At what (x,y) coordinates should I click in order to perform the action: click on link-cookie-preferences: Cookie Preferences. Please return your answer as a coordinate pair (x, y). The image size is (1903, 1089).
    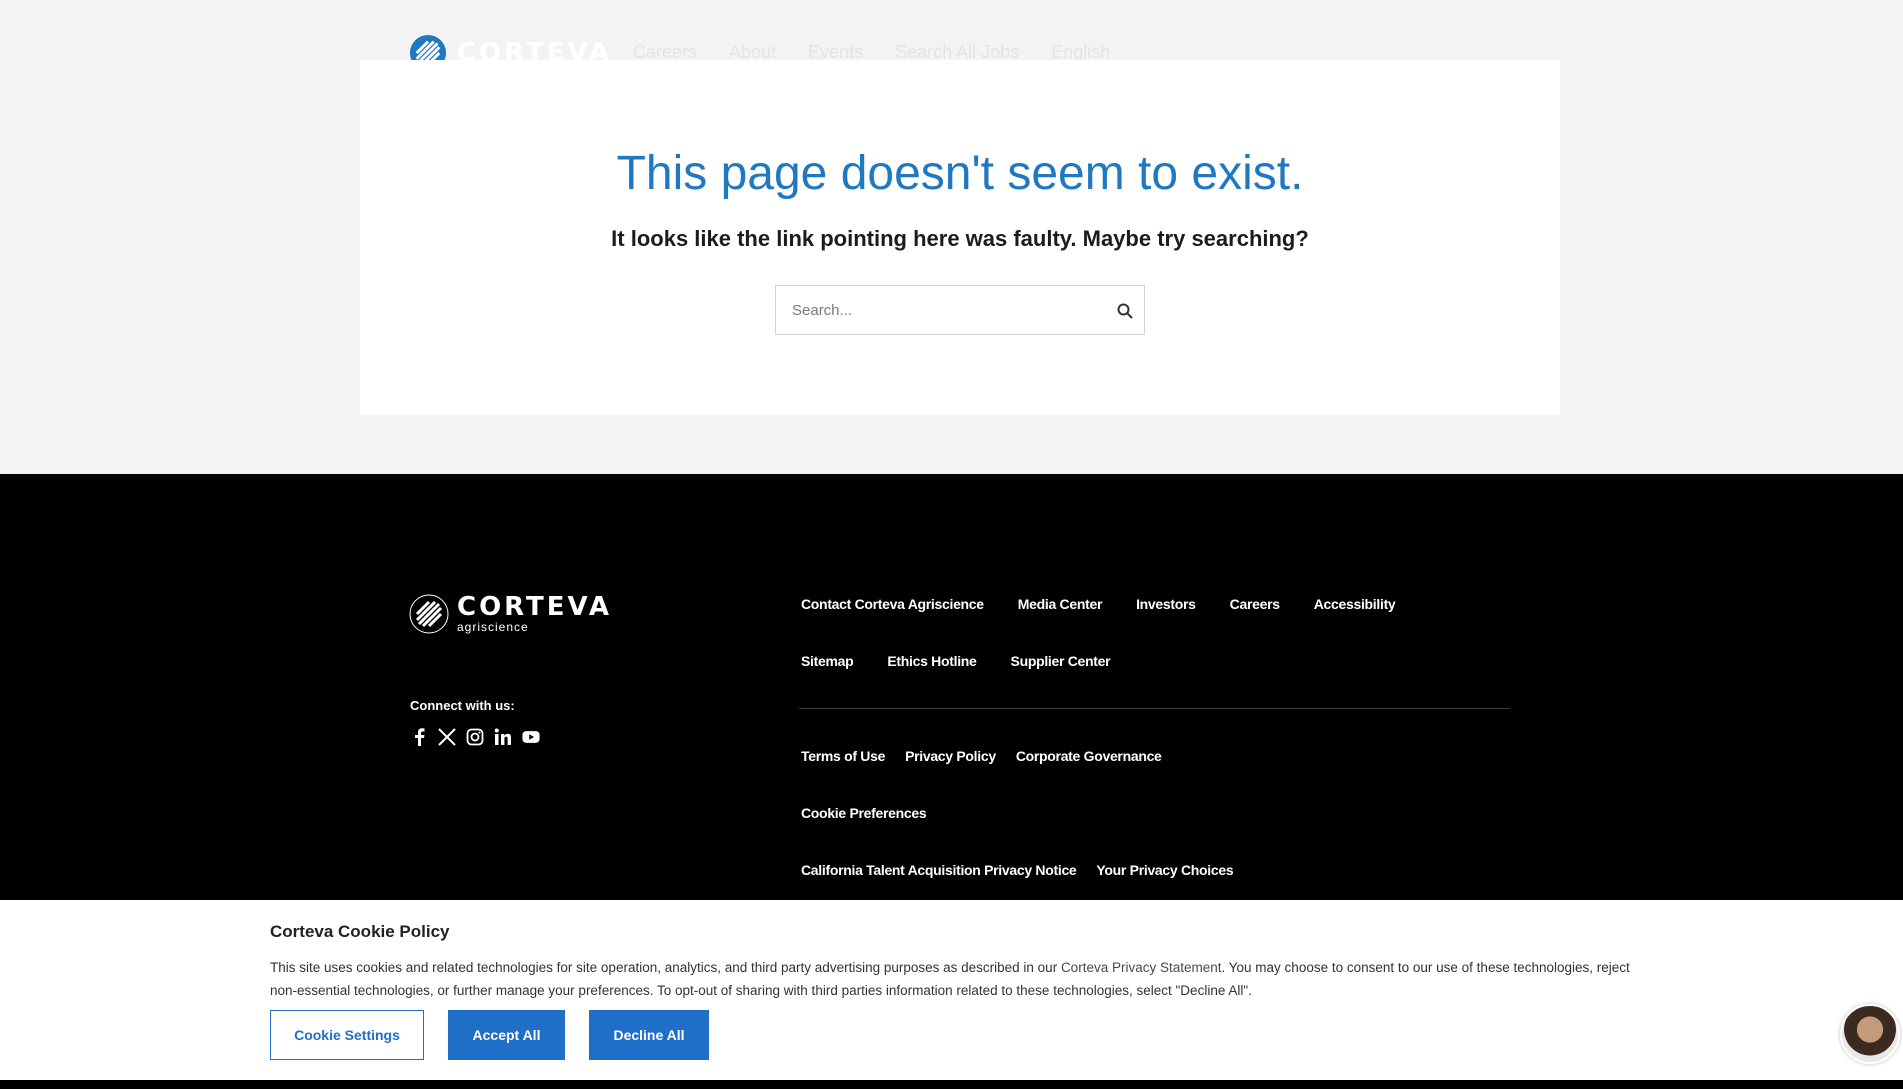
    Looking at the image, I should click on (864, 813).